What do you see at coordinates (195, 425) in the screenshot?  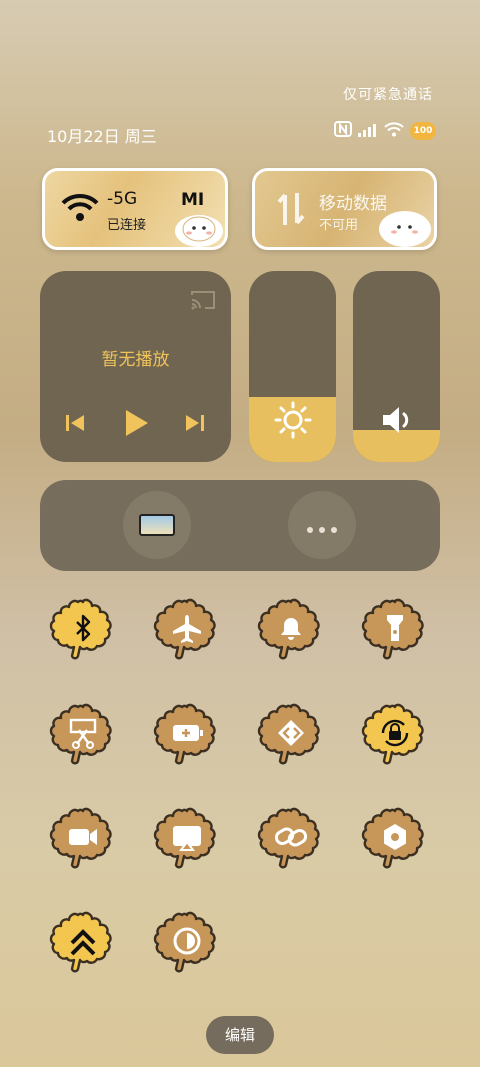 I see `next-track-icon` at bounding box center [195, 425].